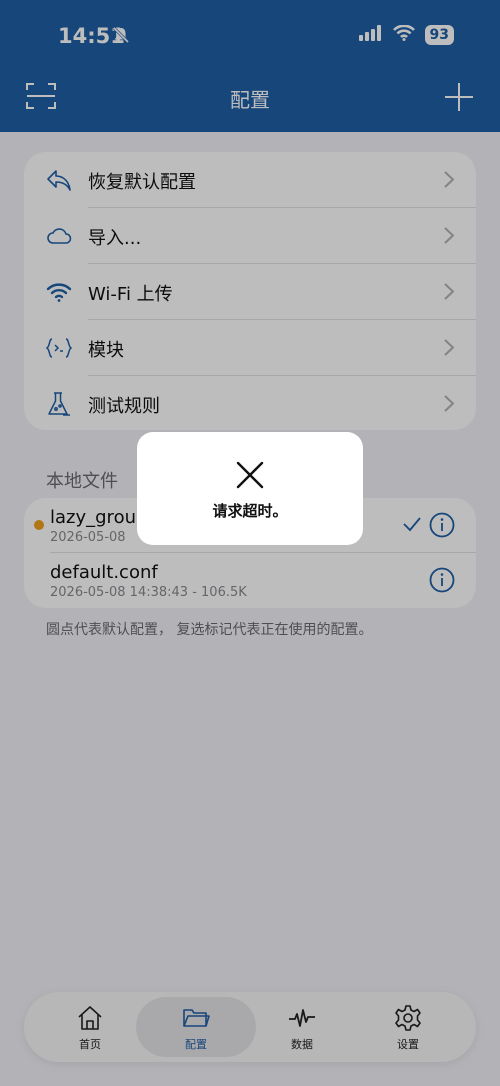 This screenshot has width=500, height=1086. I want to click on error-x-icon, so click(250, 475).